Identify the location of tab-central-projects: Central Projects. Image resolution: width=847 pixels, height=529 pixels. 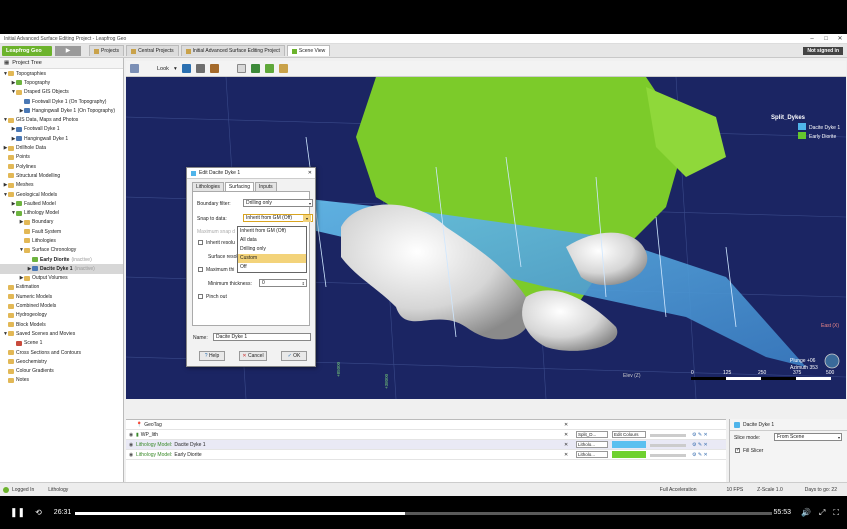
(152, 50).